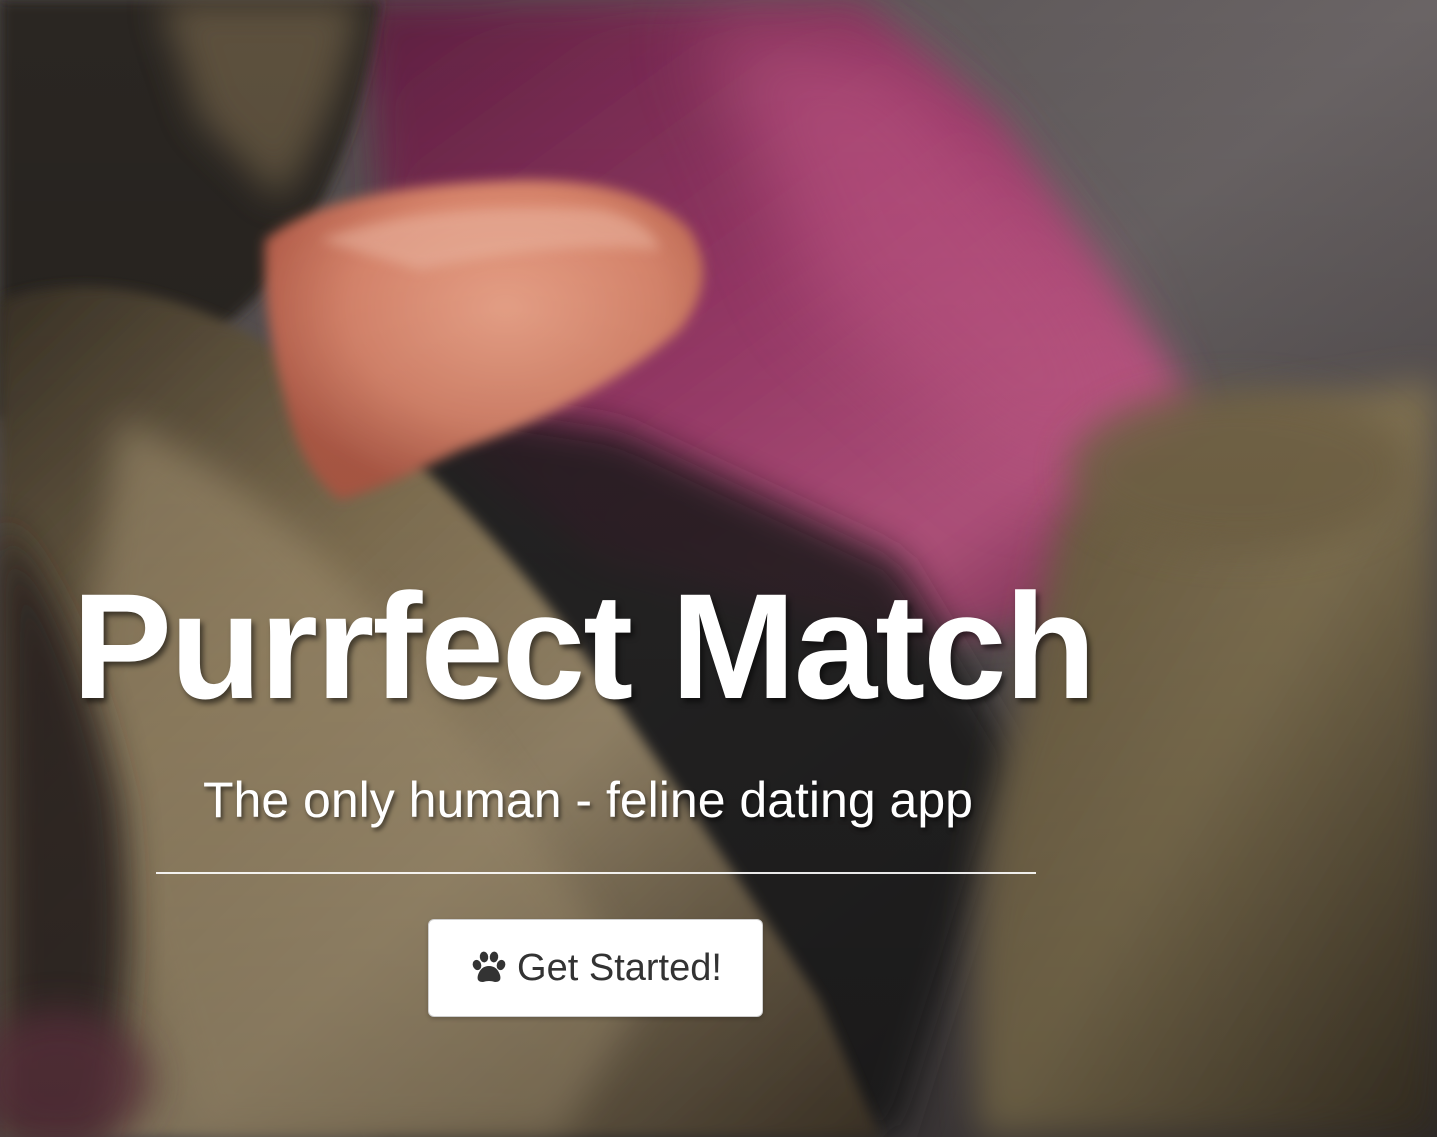 This screenshot has width=1437, height=1137. What do you see at coordinates (489, 966) in the screenshot?
I see `paw-icon` at bounding box center [489, 966].